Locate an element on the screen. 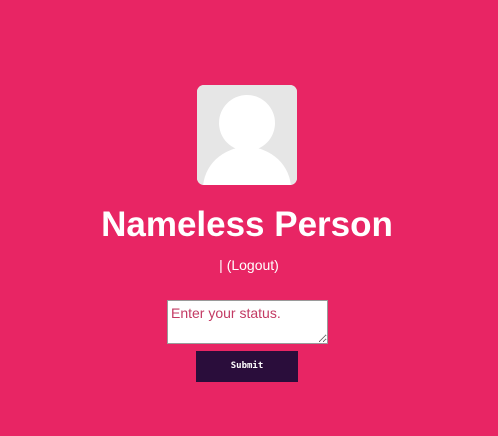 The width and height of the screenshot is (498, 436). profile-name: Nameless Person is located at coordinates (247, 224).